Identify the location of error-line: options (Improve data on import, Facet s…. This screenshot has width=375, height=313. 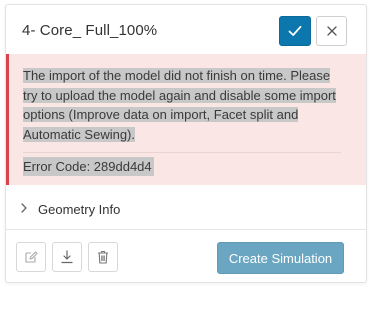
(161, 114).